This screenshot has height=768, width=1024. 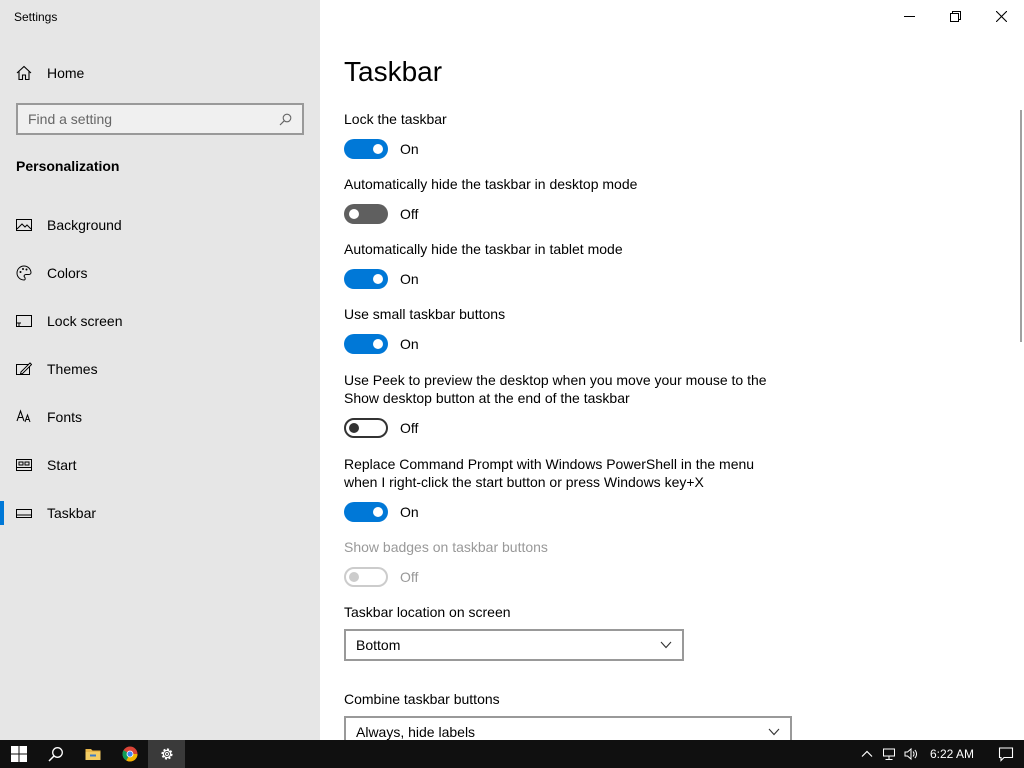 I want to click on sidebar-item-background: Background, so click(x=160, y=225).